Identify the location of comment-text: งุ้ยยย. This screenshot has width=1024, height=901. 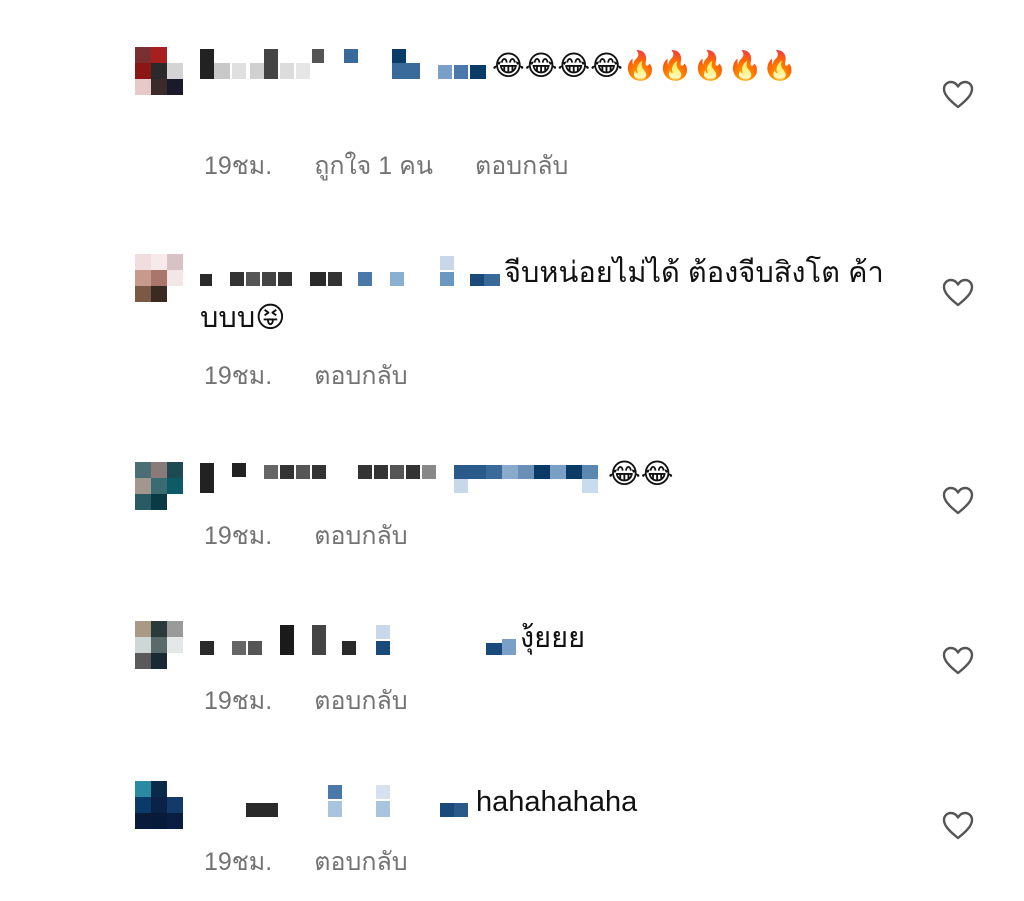
(553, 638).